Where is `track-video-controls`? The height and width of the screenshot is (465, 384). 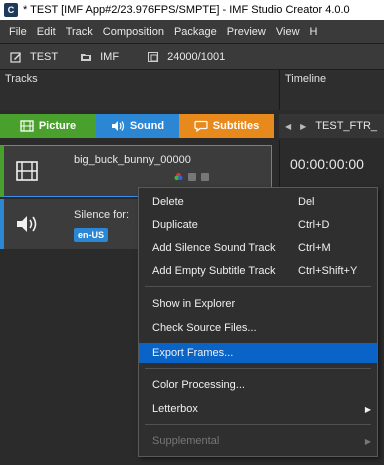 track-video-controls is located at coordinates (191, 176).